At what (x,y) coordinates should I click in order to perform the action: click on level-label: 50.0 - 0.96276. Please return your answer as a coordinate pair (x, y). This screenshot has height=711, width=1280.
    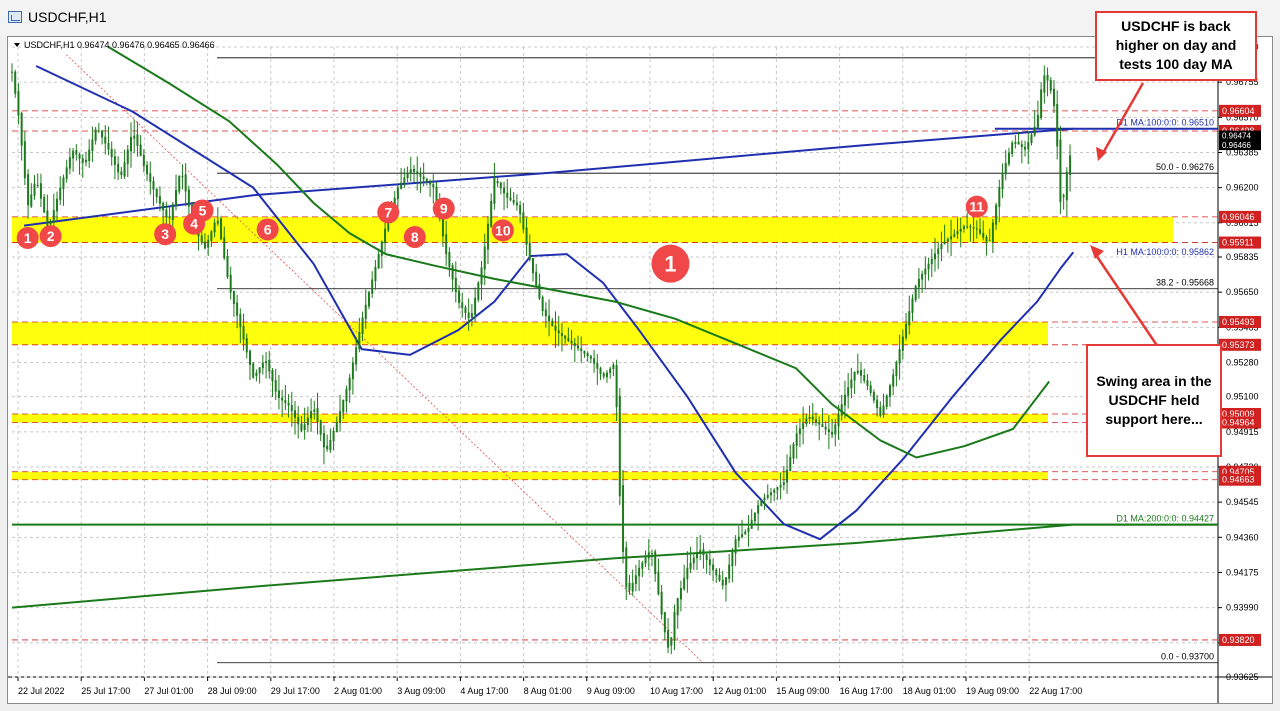
    Looking at the image, I should click on (1185, 167).